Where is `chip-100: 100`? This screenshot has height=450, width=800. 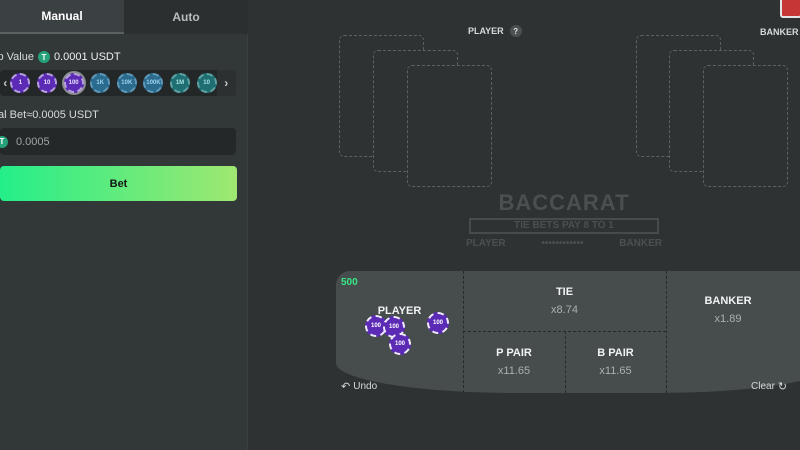 chip-100: 100 is located at coordinates (73, 83).